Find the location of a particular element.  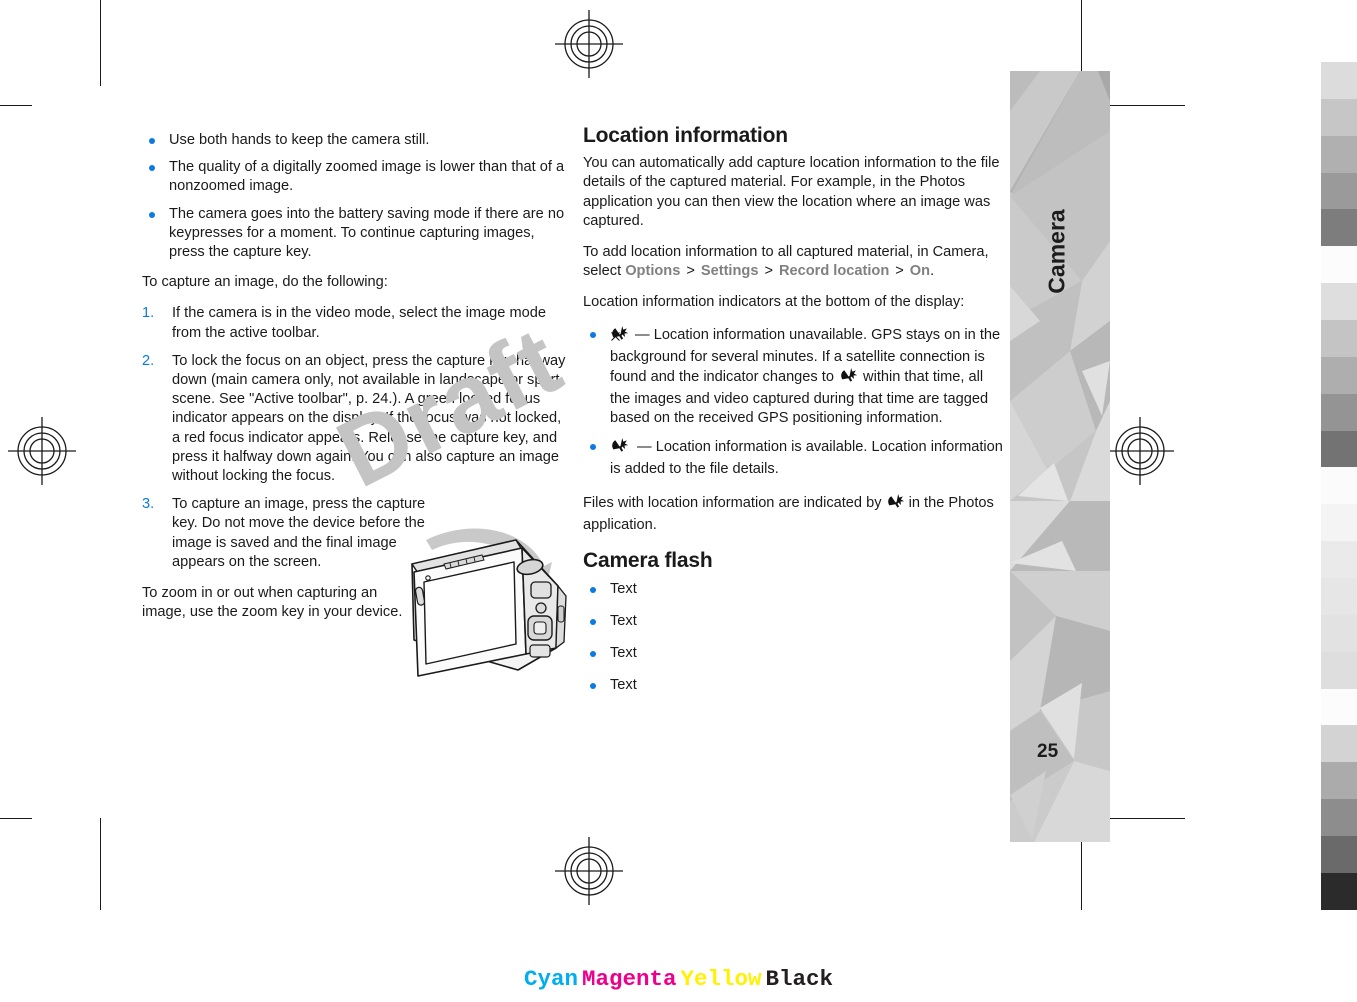

registration-mark-top is located at coordinates (589, 44).